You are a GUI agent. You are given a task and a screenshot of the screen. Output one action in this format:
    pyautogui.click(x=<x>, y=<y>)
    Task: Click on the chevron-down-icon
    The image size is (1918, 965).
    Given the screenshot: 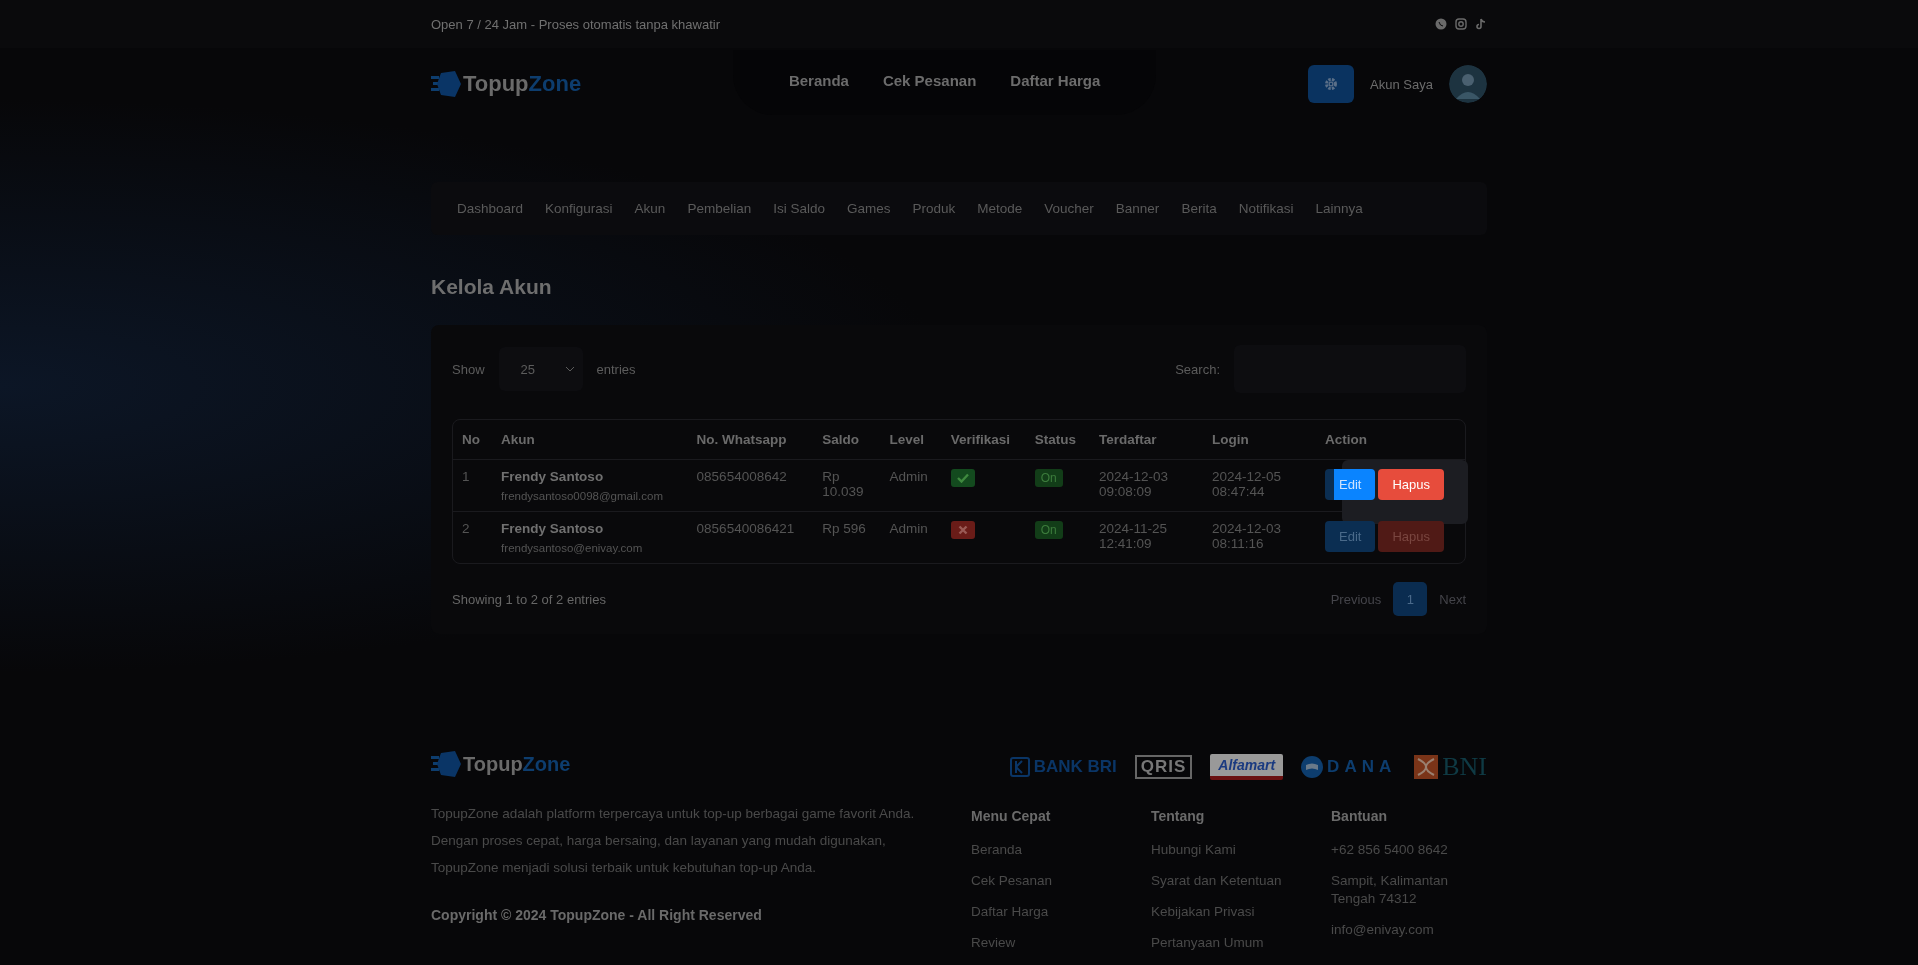 What is the action you would take?
    pyautogui.click(x=569, y=369)
    